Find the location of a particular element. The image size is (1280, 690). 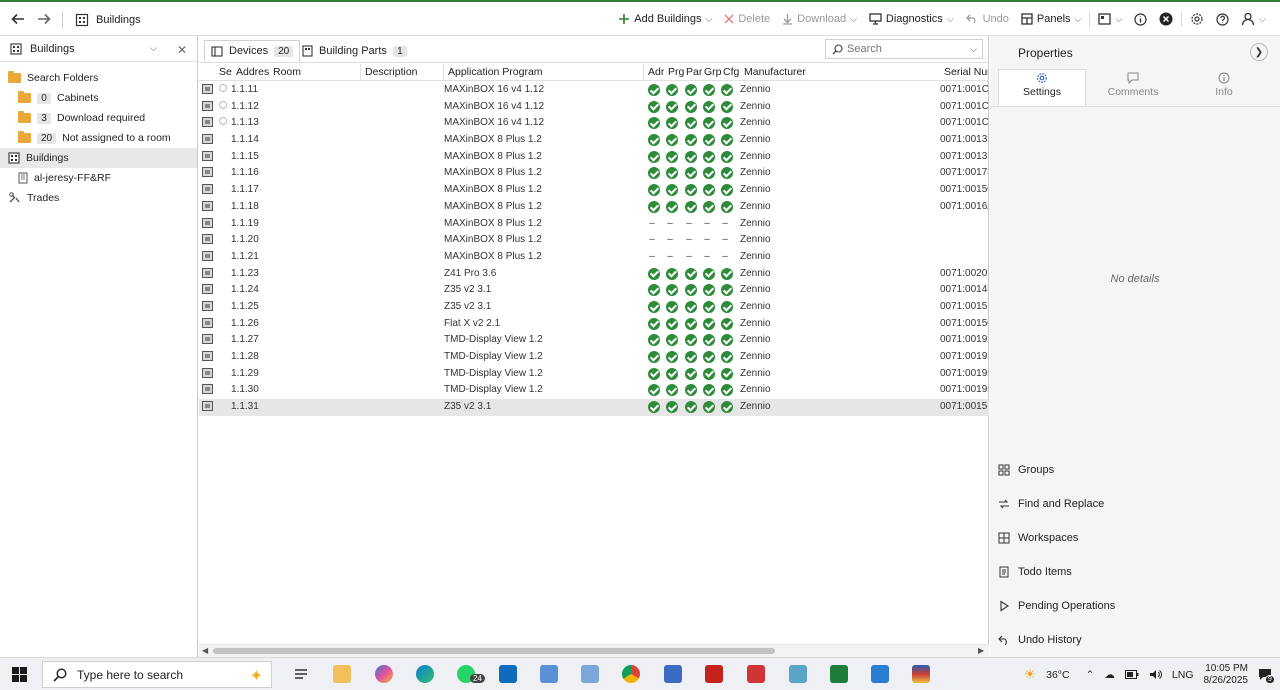

col-header-se: Se is located at coordinates (226, 72).